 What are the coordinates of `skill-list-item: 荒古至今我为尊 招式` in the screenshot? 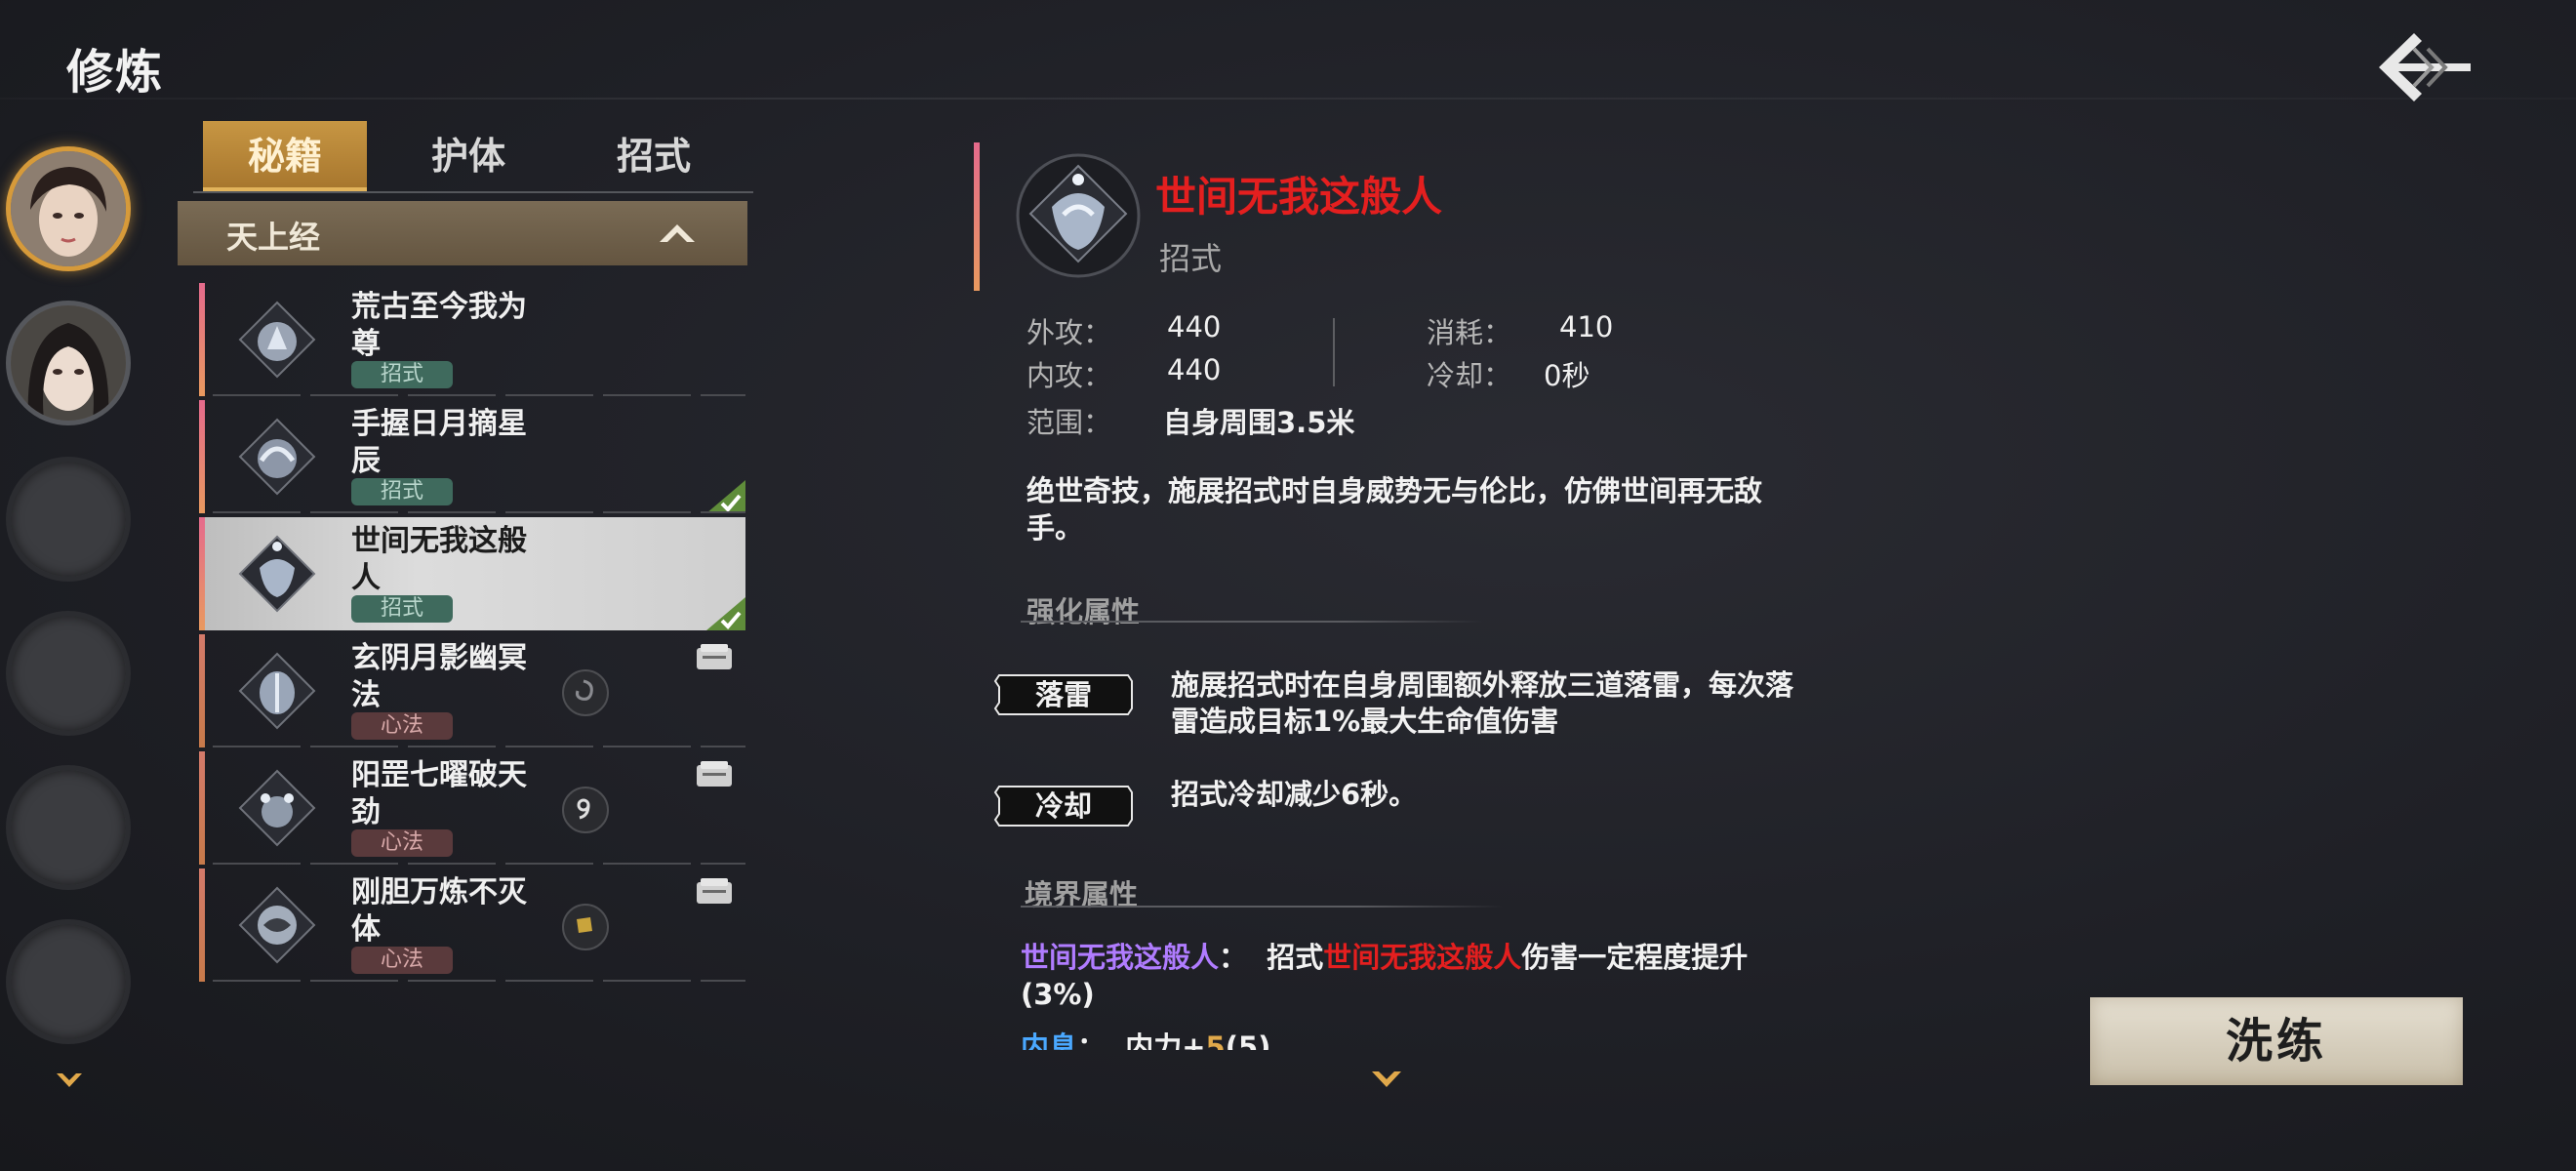 It's located at (472, 339).